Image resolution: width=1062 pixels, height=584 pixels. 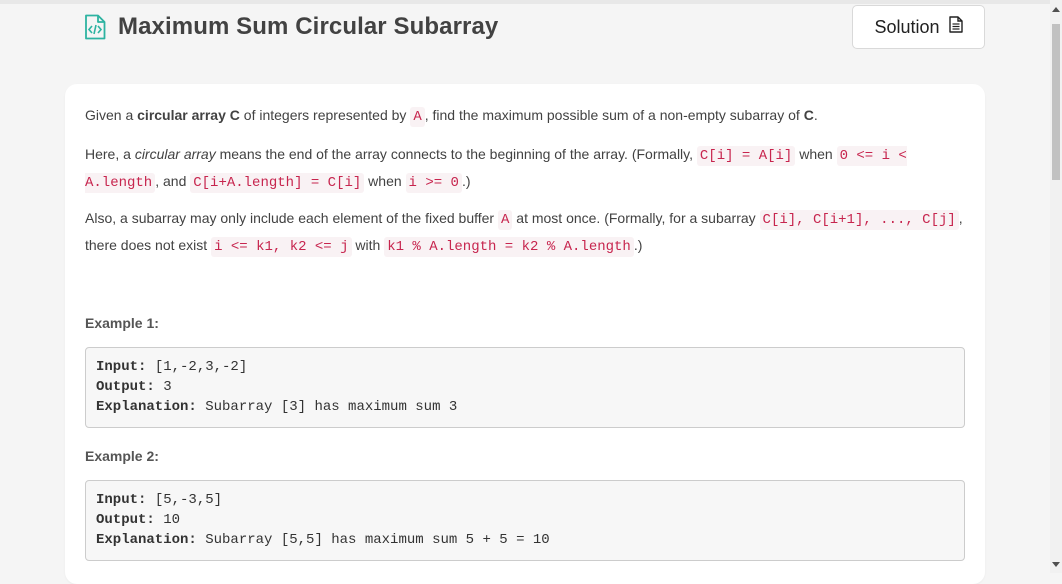 What do you see at coordinates (281, 247) in the screenshot?
I see `inline-code: i <= k1, k2 <= j` at bounding box center [281, 247].